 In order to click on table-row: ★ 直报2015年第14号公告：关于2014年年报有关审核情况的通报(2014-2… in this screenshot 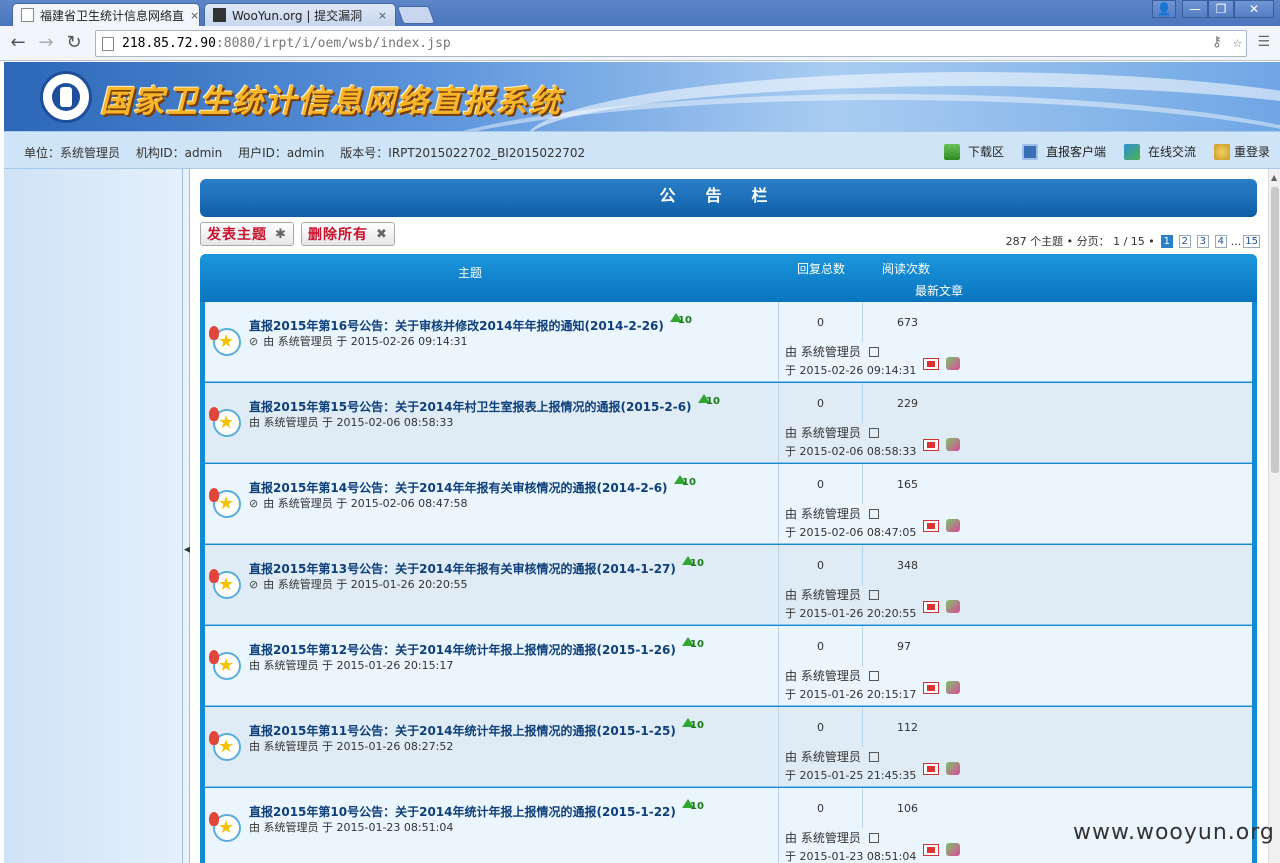, I will do `click(728, 504)`.